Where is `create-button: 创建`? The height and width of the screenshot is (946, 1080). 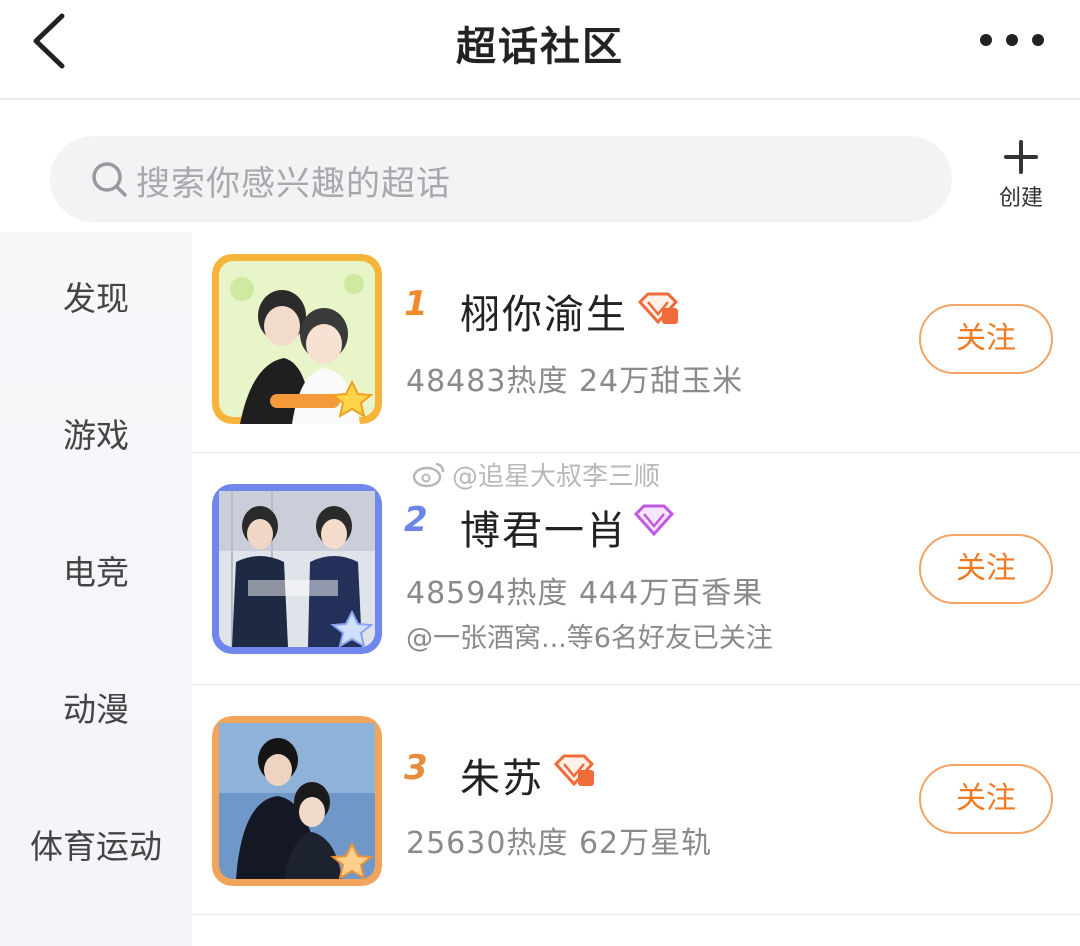
create-button: 创建 is located at coordinates (1021, 178).